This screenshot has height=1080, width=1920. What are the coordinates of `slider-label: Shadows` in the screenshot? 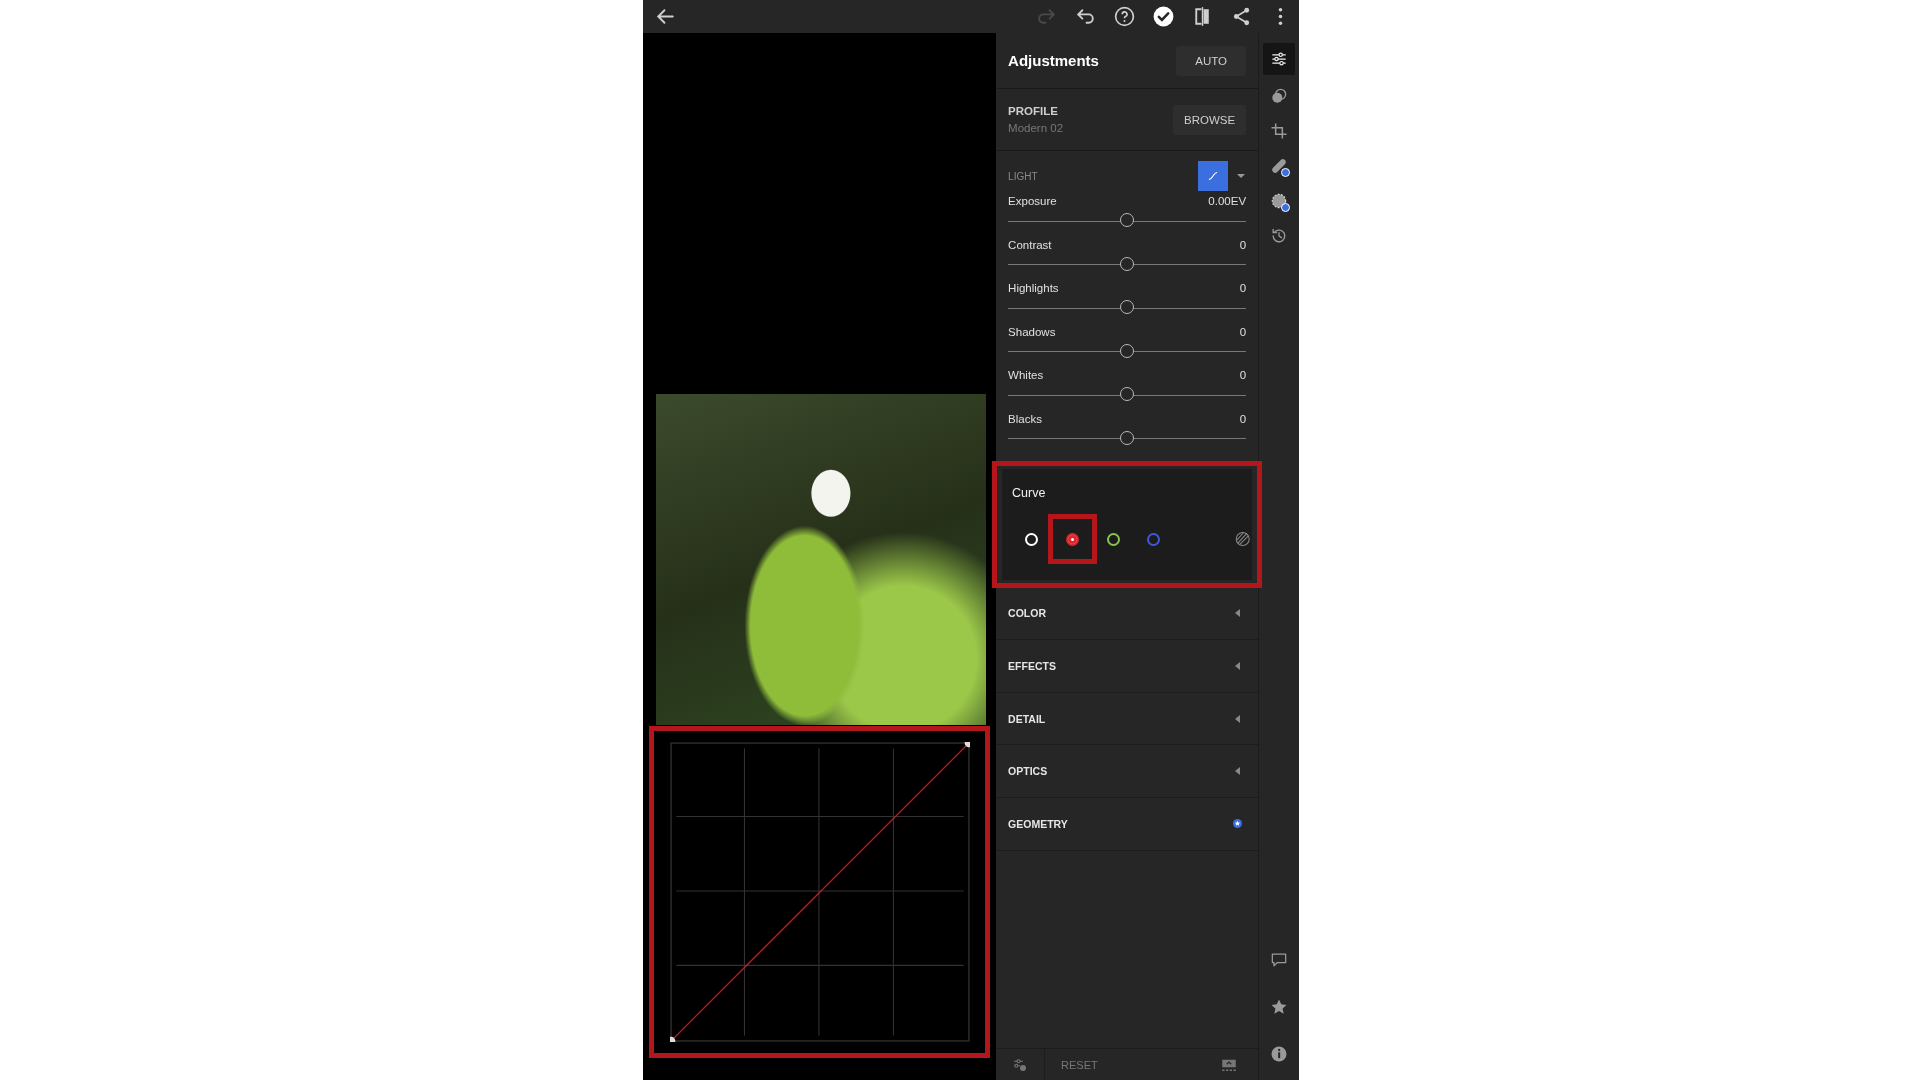 It's located at (1032, 331).